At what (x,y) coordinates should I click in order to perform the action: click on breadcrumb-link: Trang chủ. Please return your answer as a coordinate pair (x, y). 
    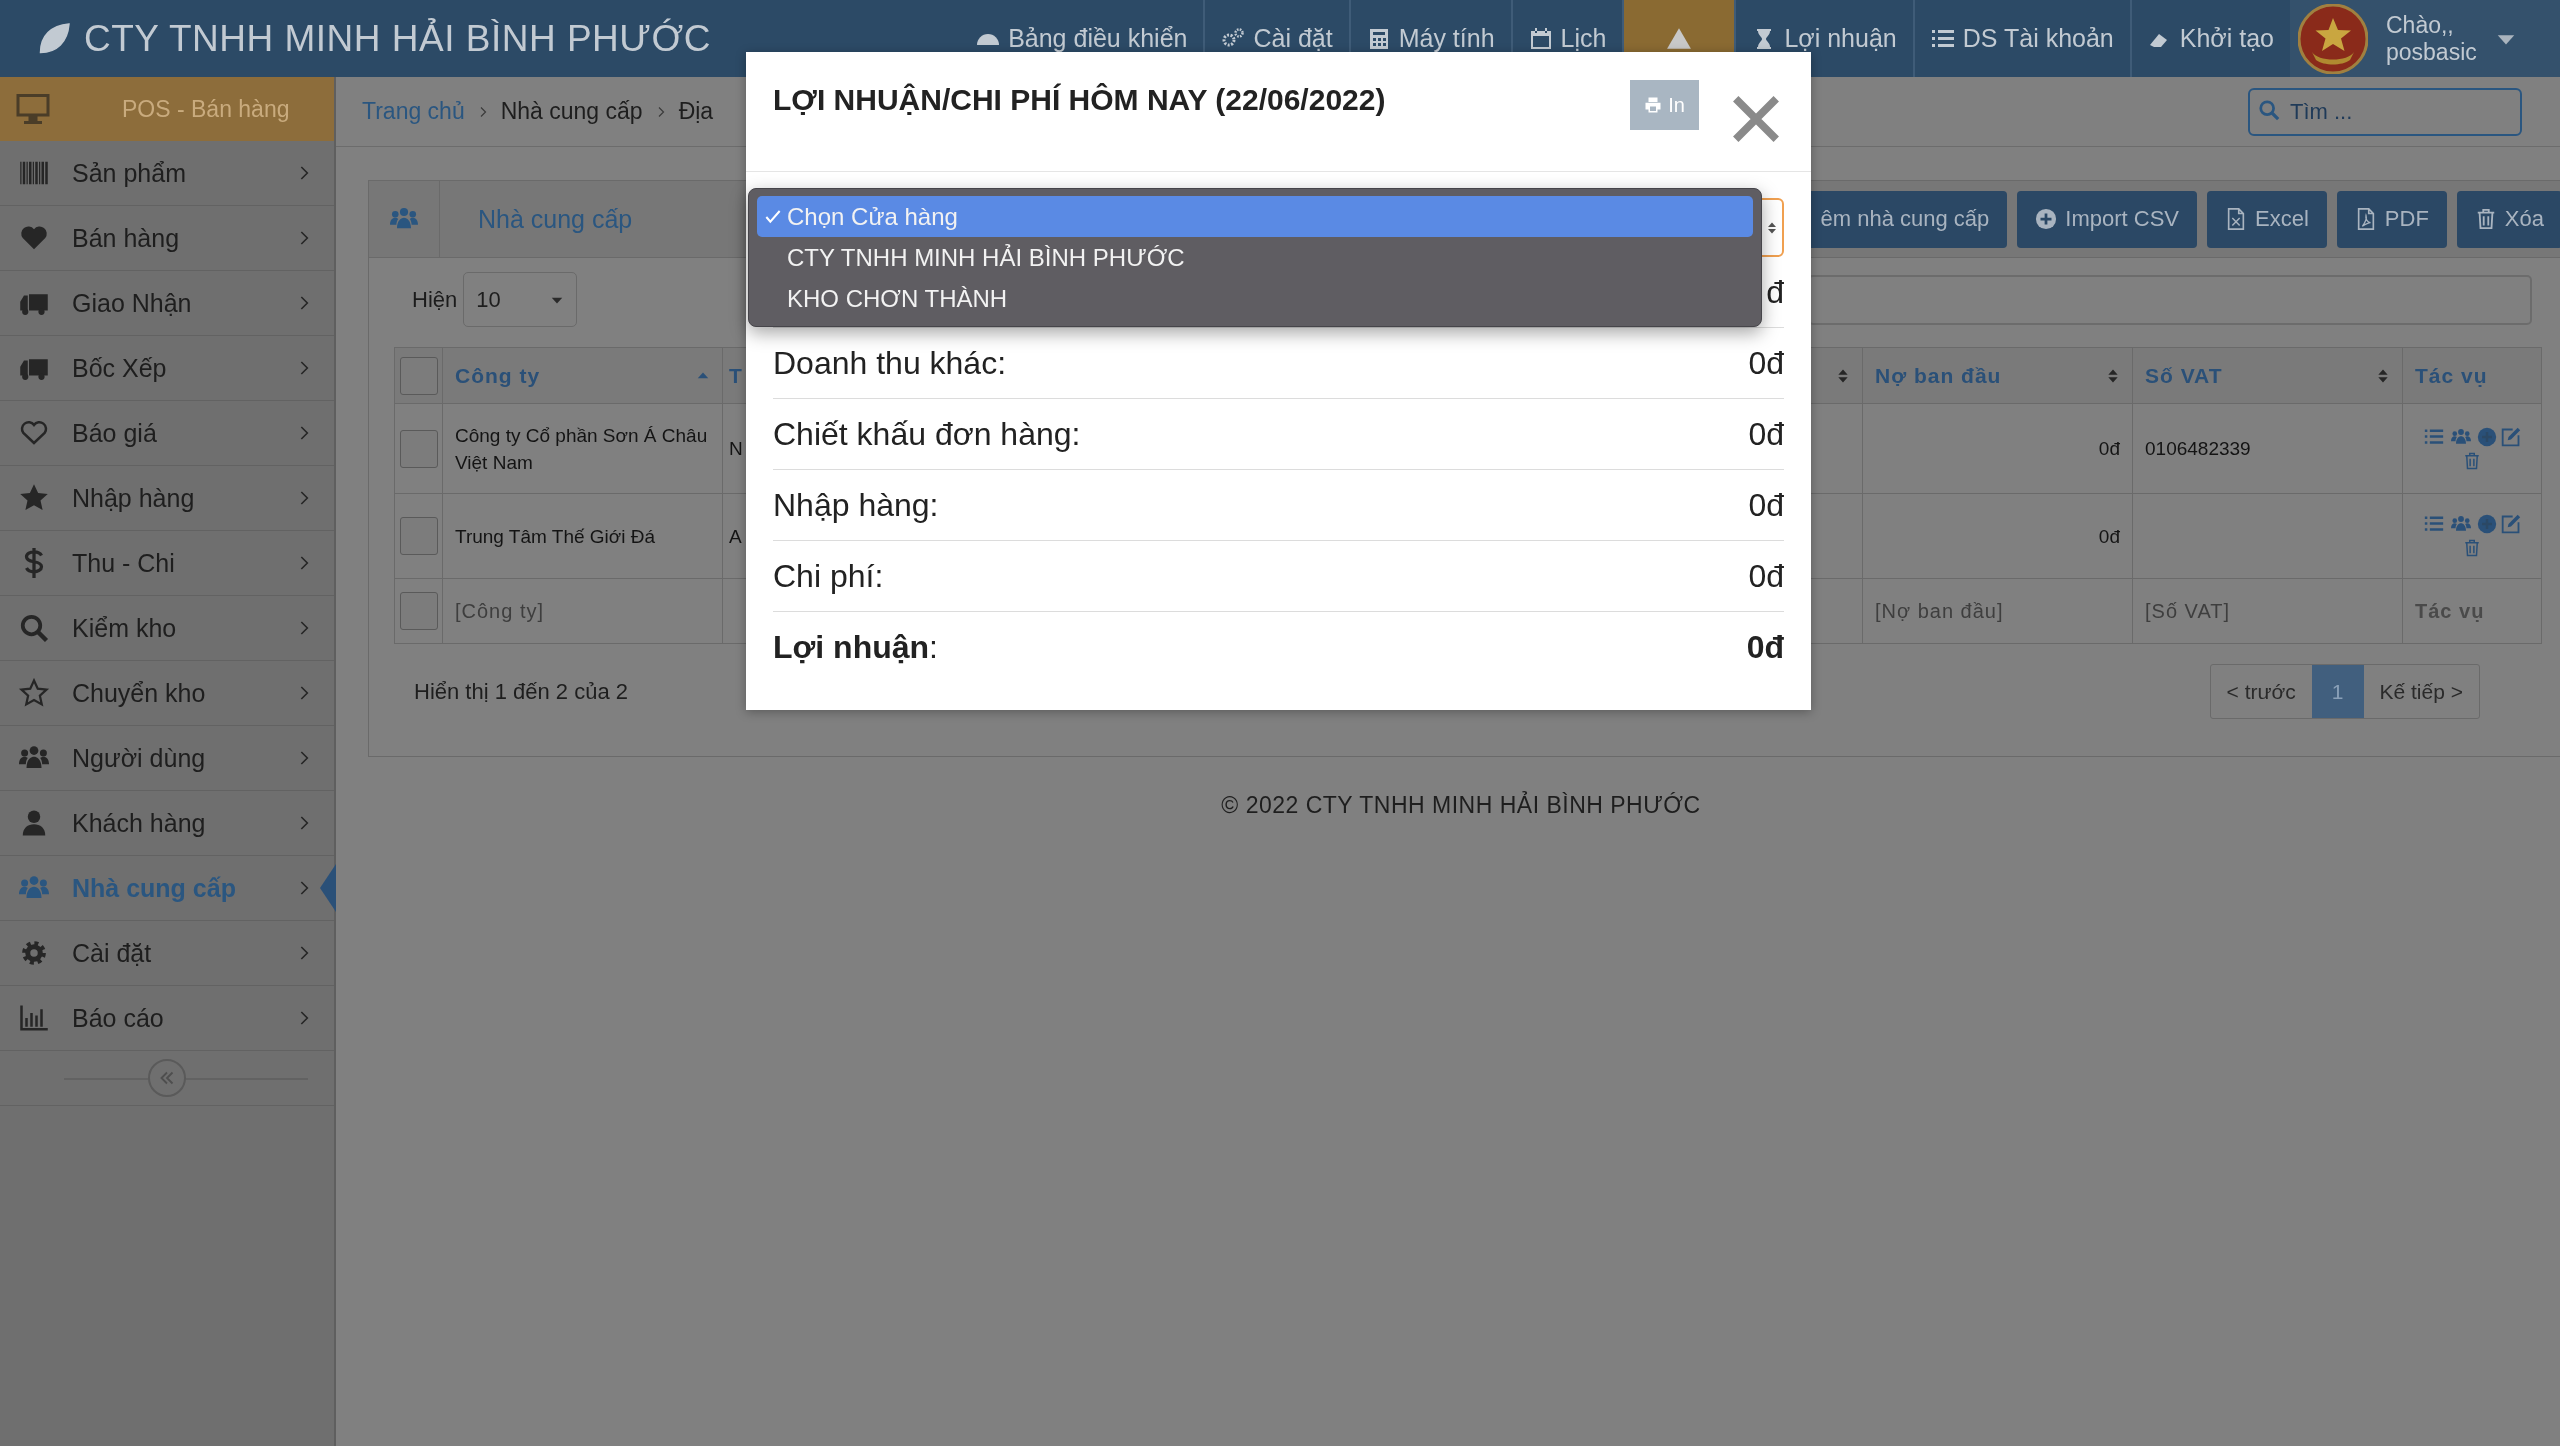
    Looking at the image, I should click on (413, 111).